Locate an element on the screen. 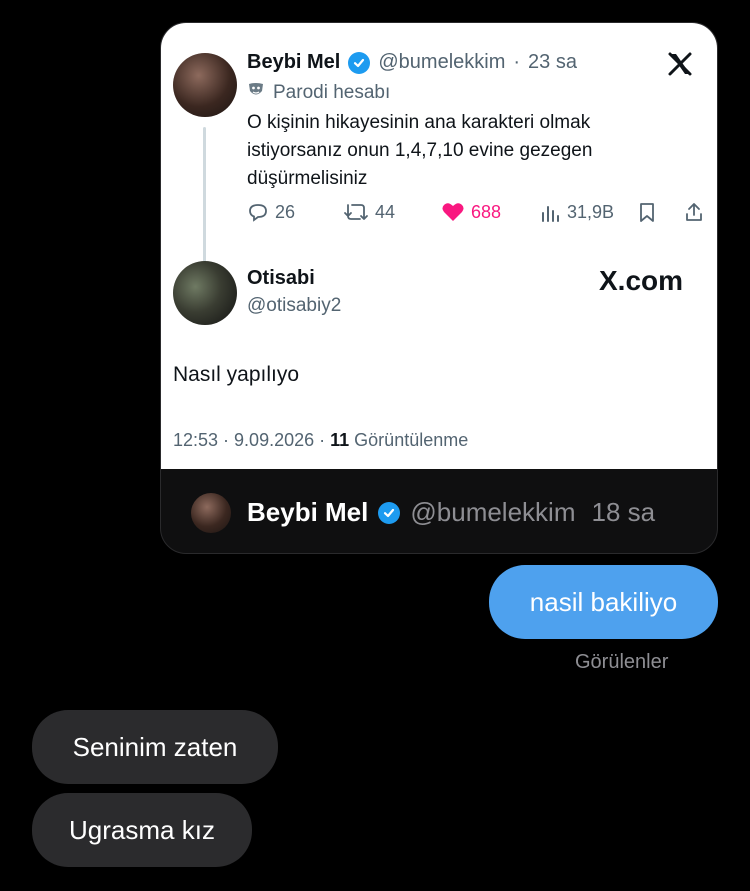  outgoing-message: nasil bakiliyo is located at coordinates (603, 602).